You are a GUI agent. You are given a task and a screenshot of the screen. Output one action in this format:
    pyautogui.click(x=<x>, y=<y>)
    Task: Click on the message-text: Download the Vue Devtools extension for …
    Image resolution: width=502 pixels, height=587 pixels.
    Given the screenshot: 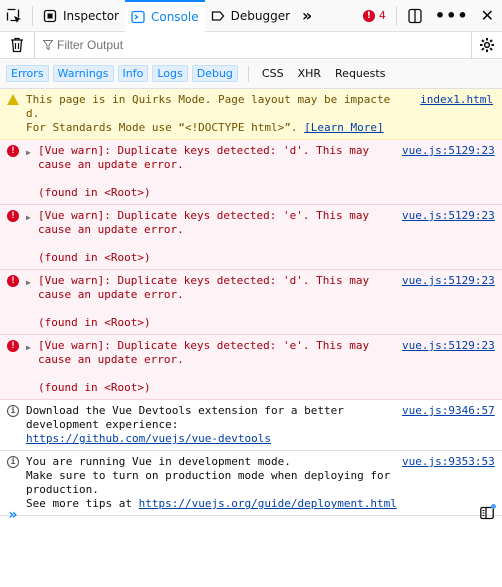 What is the action you would take?
    pyautogui.click(x=185, y=417)
    